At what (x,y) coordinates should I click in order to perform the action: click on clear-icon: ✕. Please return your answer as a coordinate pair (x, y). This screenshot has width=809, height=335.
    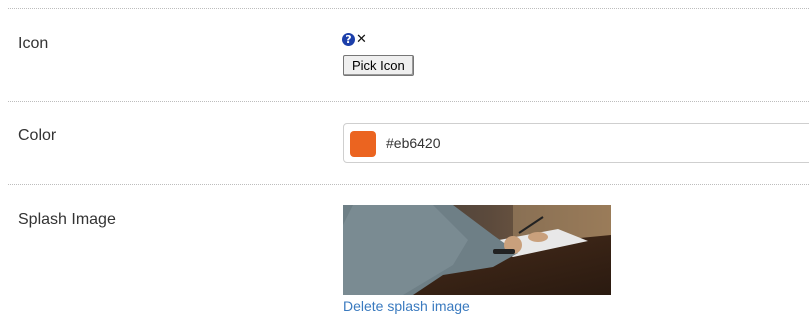
    Looking at the image, I should click on (361, 39).